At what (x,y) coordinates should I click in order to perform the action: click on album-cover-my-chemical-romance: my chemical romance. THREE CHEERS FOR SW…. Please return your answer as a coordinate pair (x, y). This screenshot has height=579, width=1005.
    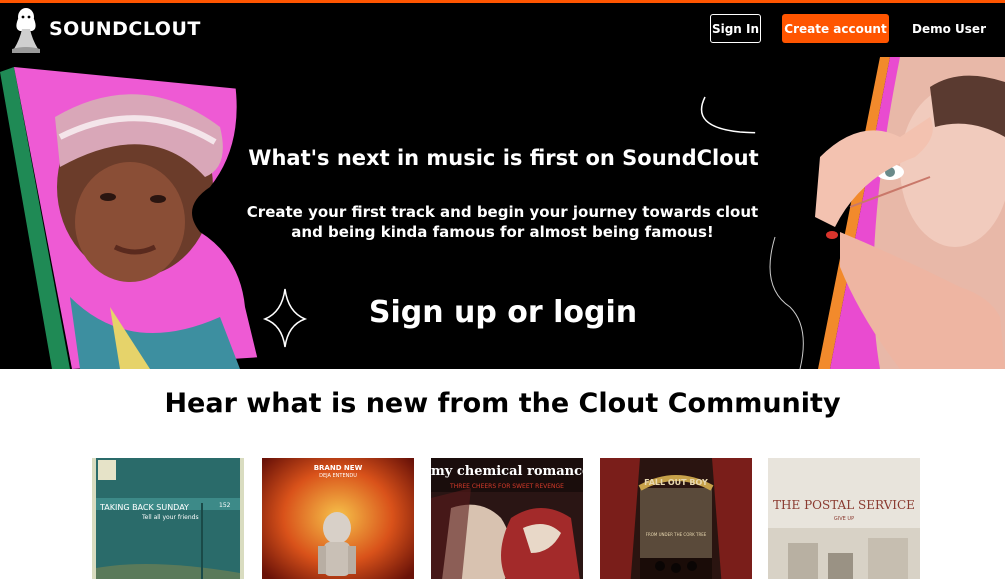
    Looking at the image, I should click on (507, 518).